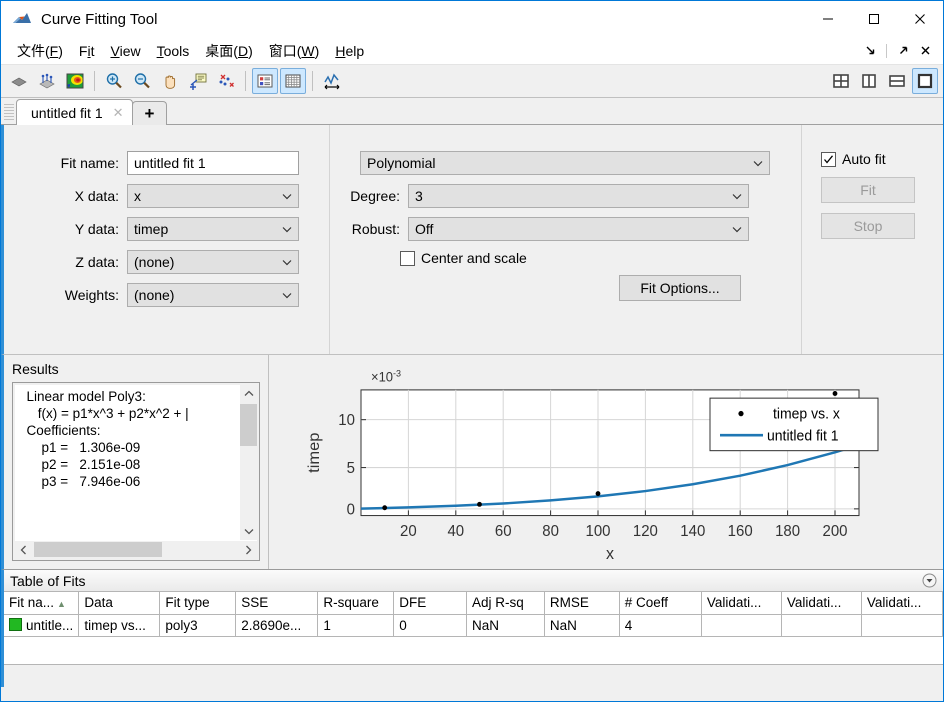 This screenshot has height=702, width=944. Describe the element at coordinates (505, 625) in the screenshot. I see `cell-adj-r-sq: NaN` at that location.